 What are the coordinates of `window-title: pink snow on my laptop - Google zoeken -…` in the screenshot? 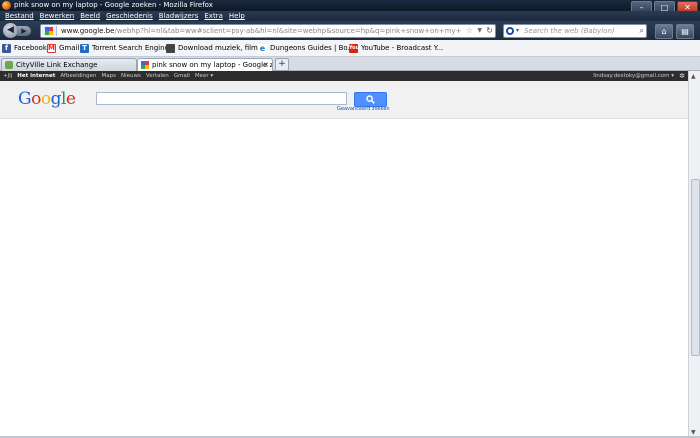 It's located at (113, 5).